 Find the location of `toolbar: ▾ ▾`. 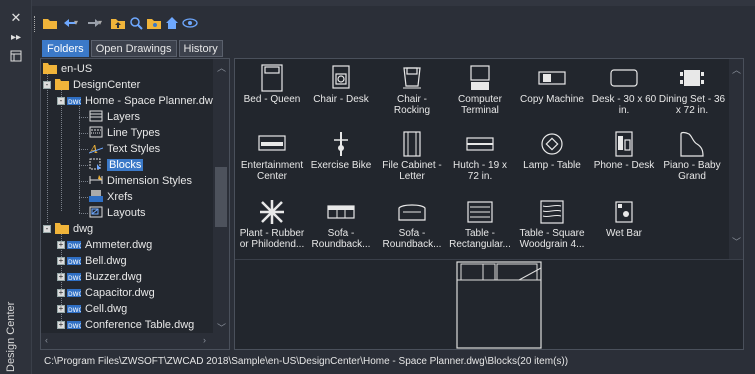

toolbar: ▾ ▾ is located at coordinates (393, 24).